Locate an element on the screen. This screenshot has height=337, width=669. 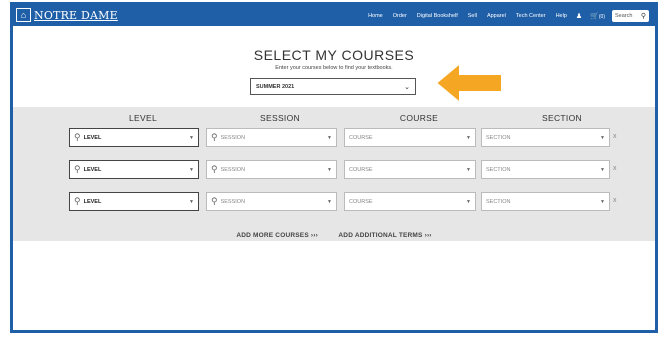
cart-icon: 🛒(0) is located at coordinates (597, 16).